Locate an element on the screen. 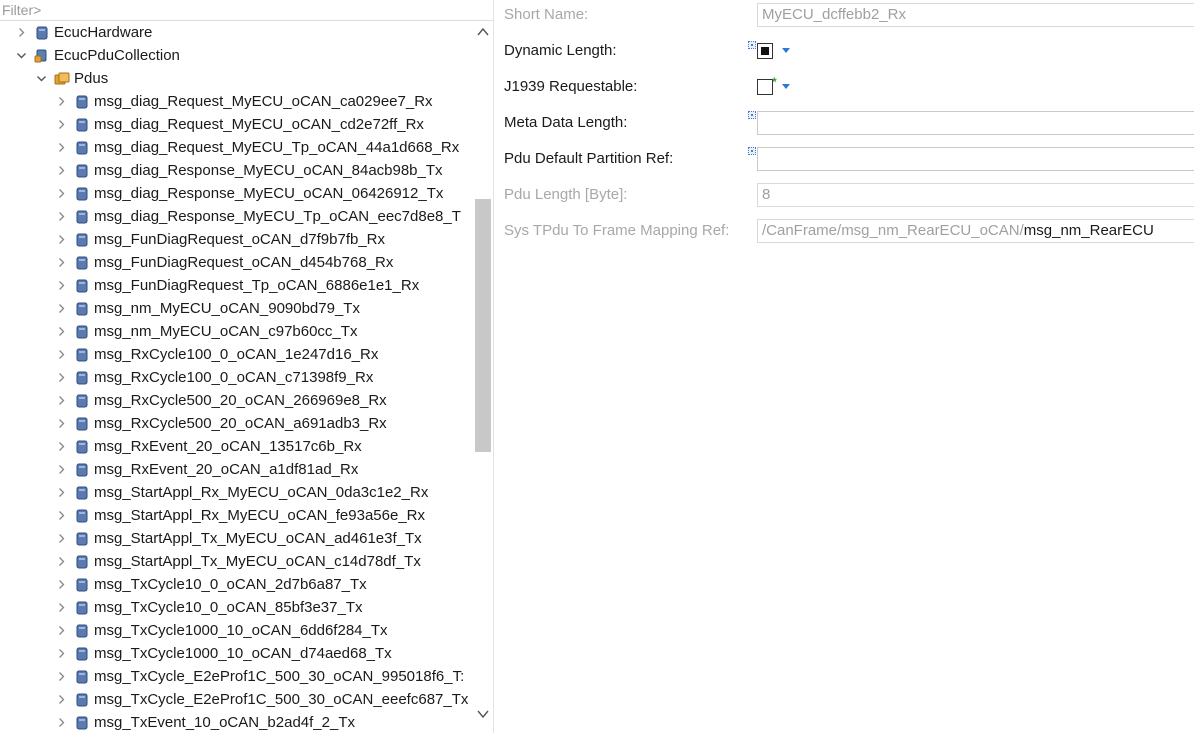 This screenshot has width=1194, height=733. tree-item: msg_TxEvent_10_oCAN_b2ad4f_2_Tx is located at coordinates (204, 722).